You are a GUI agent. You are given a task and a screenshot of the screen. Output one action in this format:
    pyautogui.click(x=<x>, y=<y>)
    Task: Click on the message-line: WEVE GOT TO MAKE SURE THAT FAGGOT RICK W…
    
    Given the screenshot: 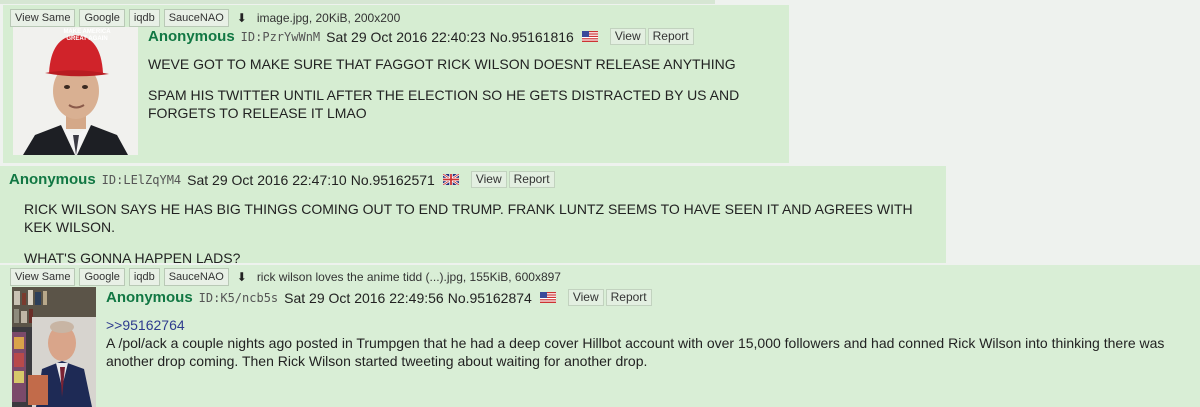 What is the action you would take?
    pyautogui.click(x=442, y=64)
    